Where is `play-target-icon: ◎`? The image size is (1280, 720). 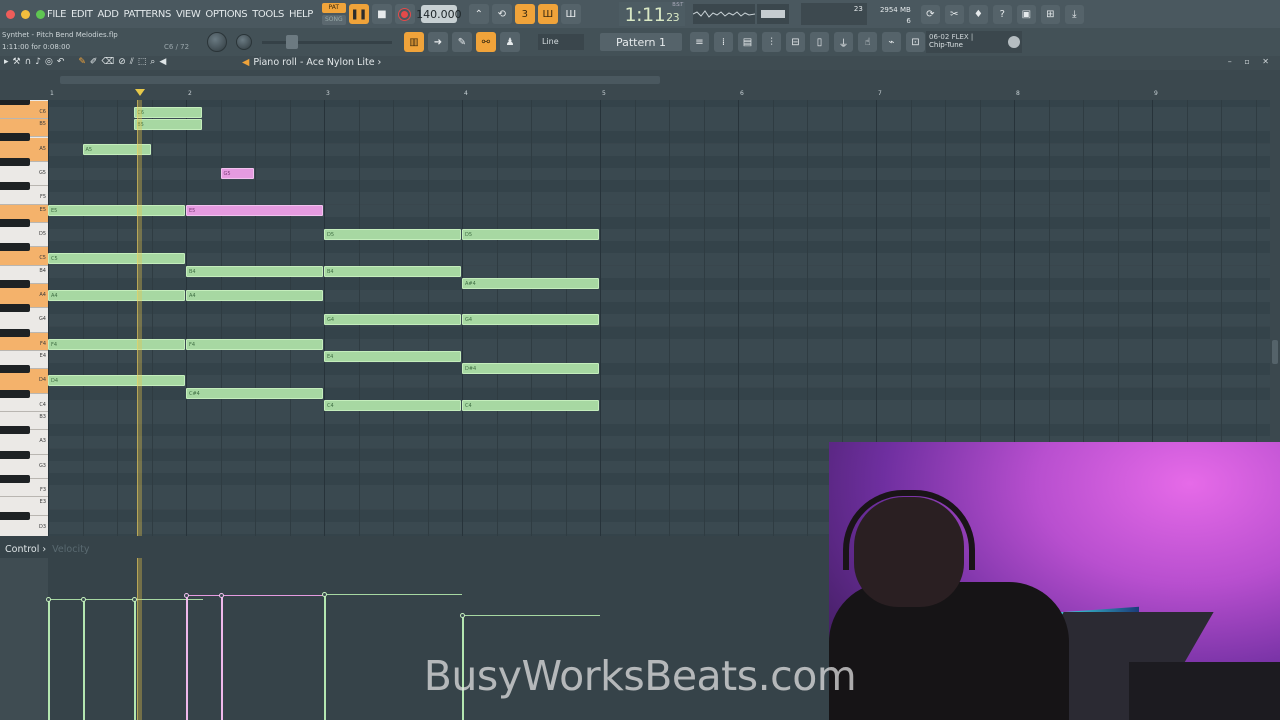 play-target-icon: ◎ is located at coordinates (49, 62).